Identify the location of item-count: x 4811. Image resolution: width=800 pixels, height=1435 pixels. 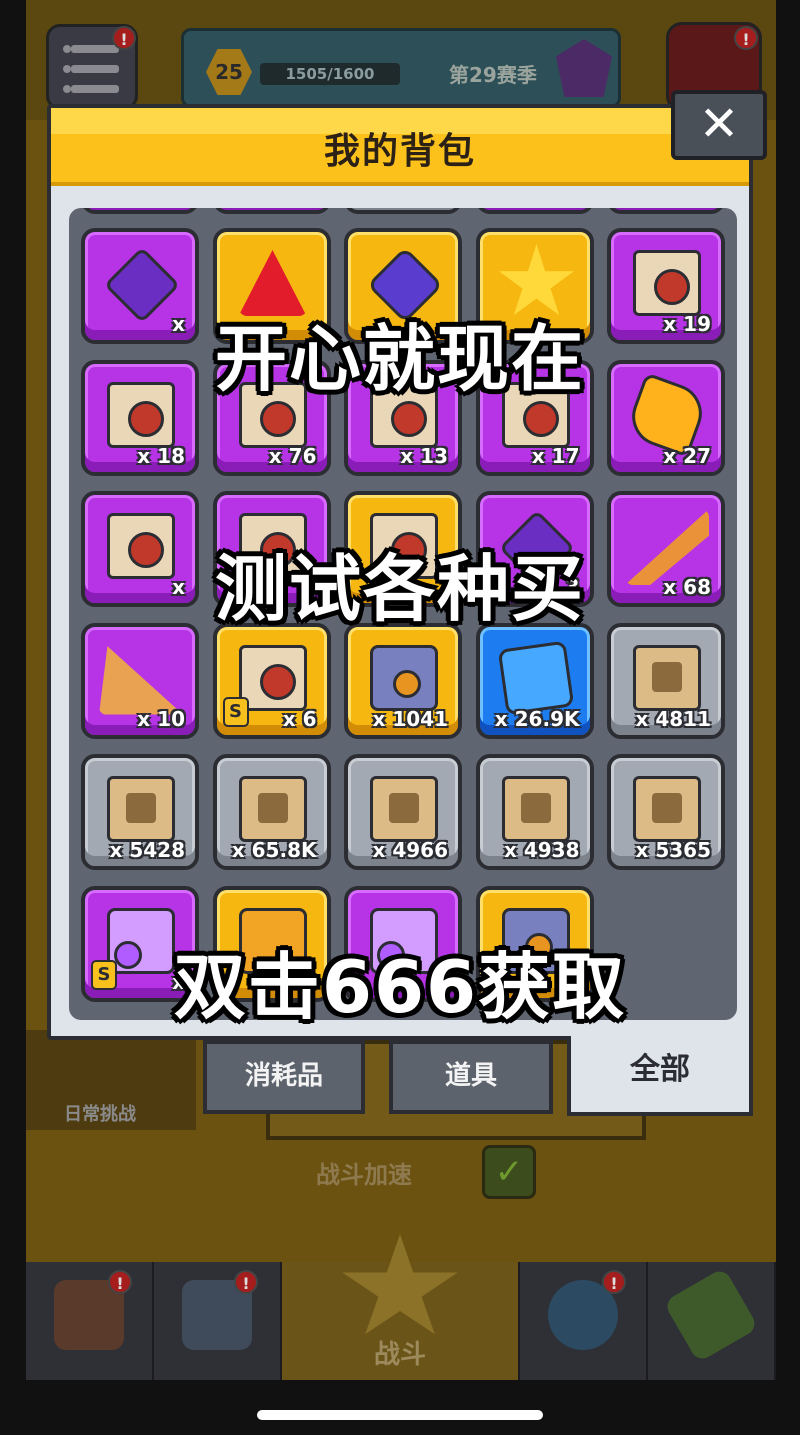
(673, 718).